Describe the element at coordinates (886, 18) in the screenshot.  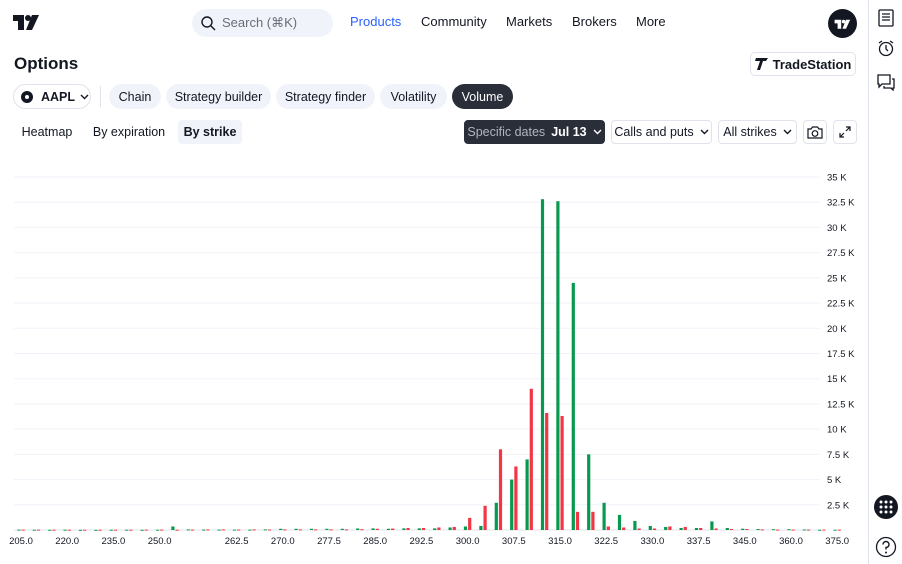
I see `watchlist-icon` at that location.